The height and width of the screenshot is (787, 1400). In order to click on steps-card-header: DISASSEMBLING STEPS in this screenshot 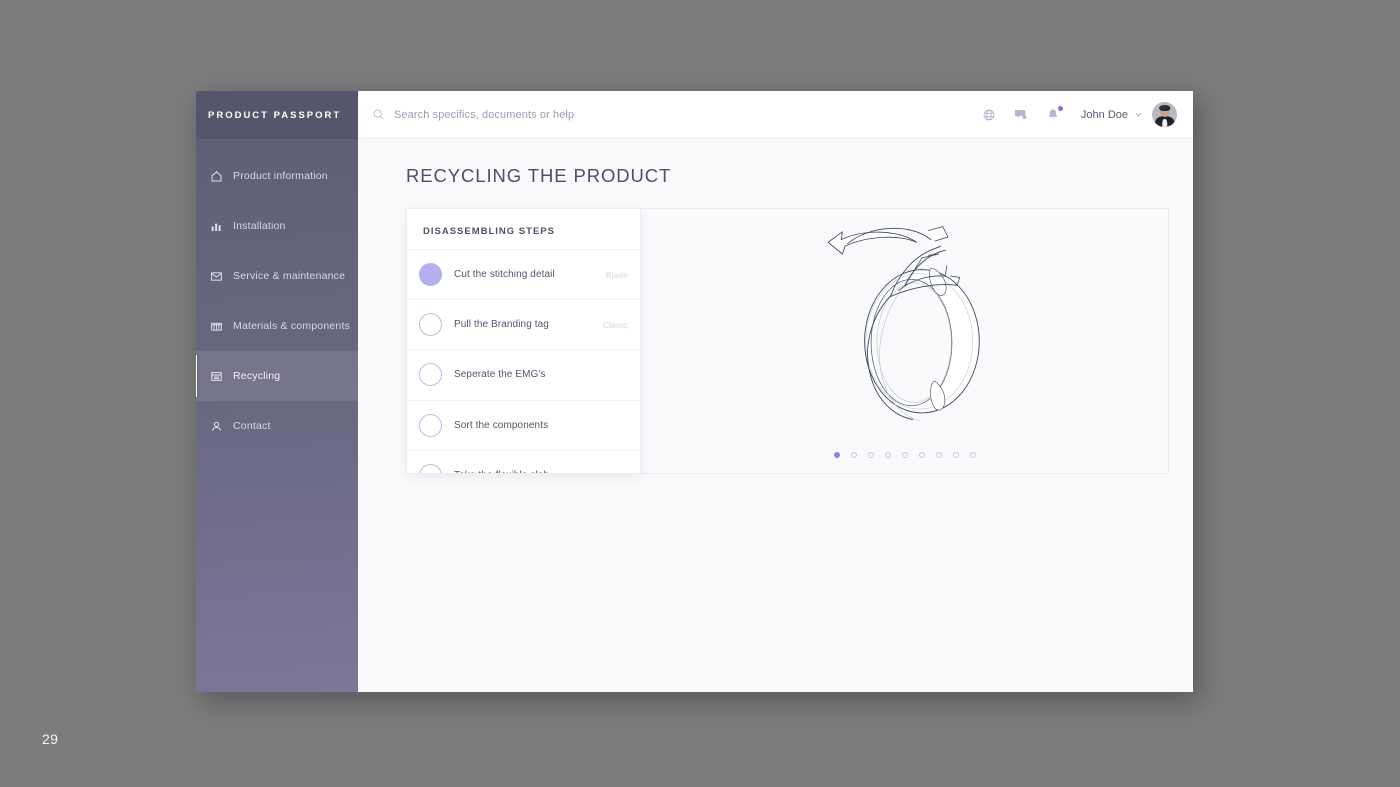, I will do `click(523, 229)`.